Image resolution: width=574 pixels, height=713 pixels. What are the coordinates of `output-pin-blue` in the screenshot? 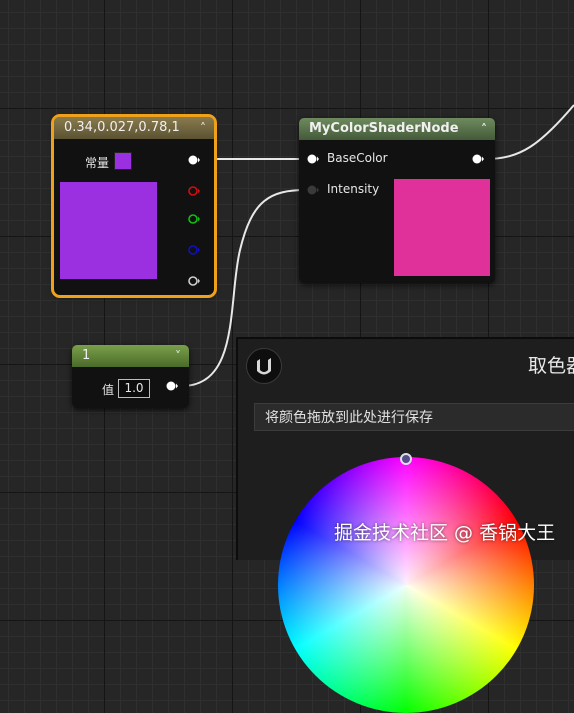 It's located at (194, 250).